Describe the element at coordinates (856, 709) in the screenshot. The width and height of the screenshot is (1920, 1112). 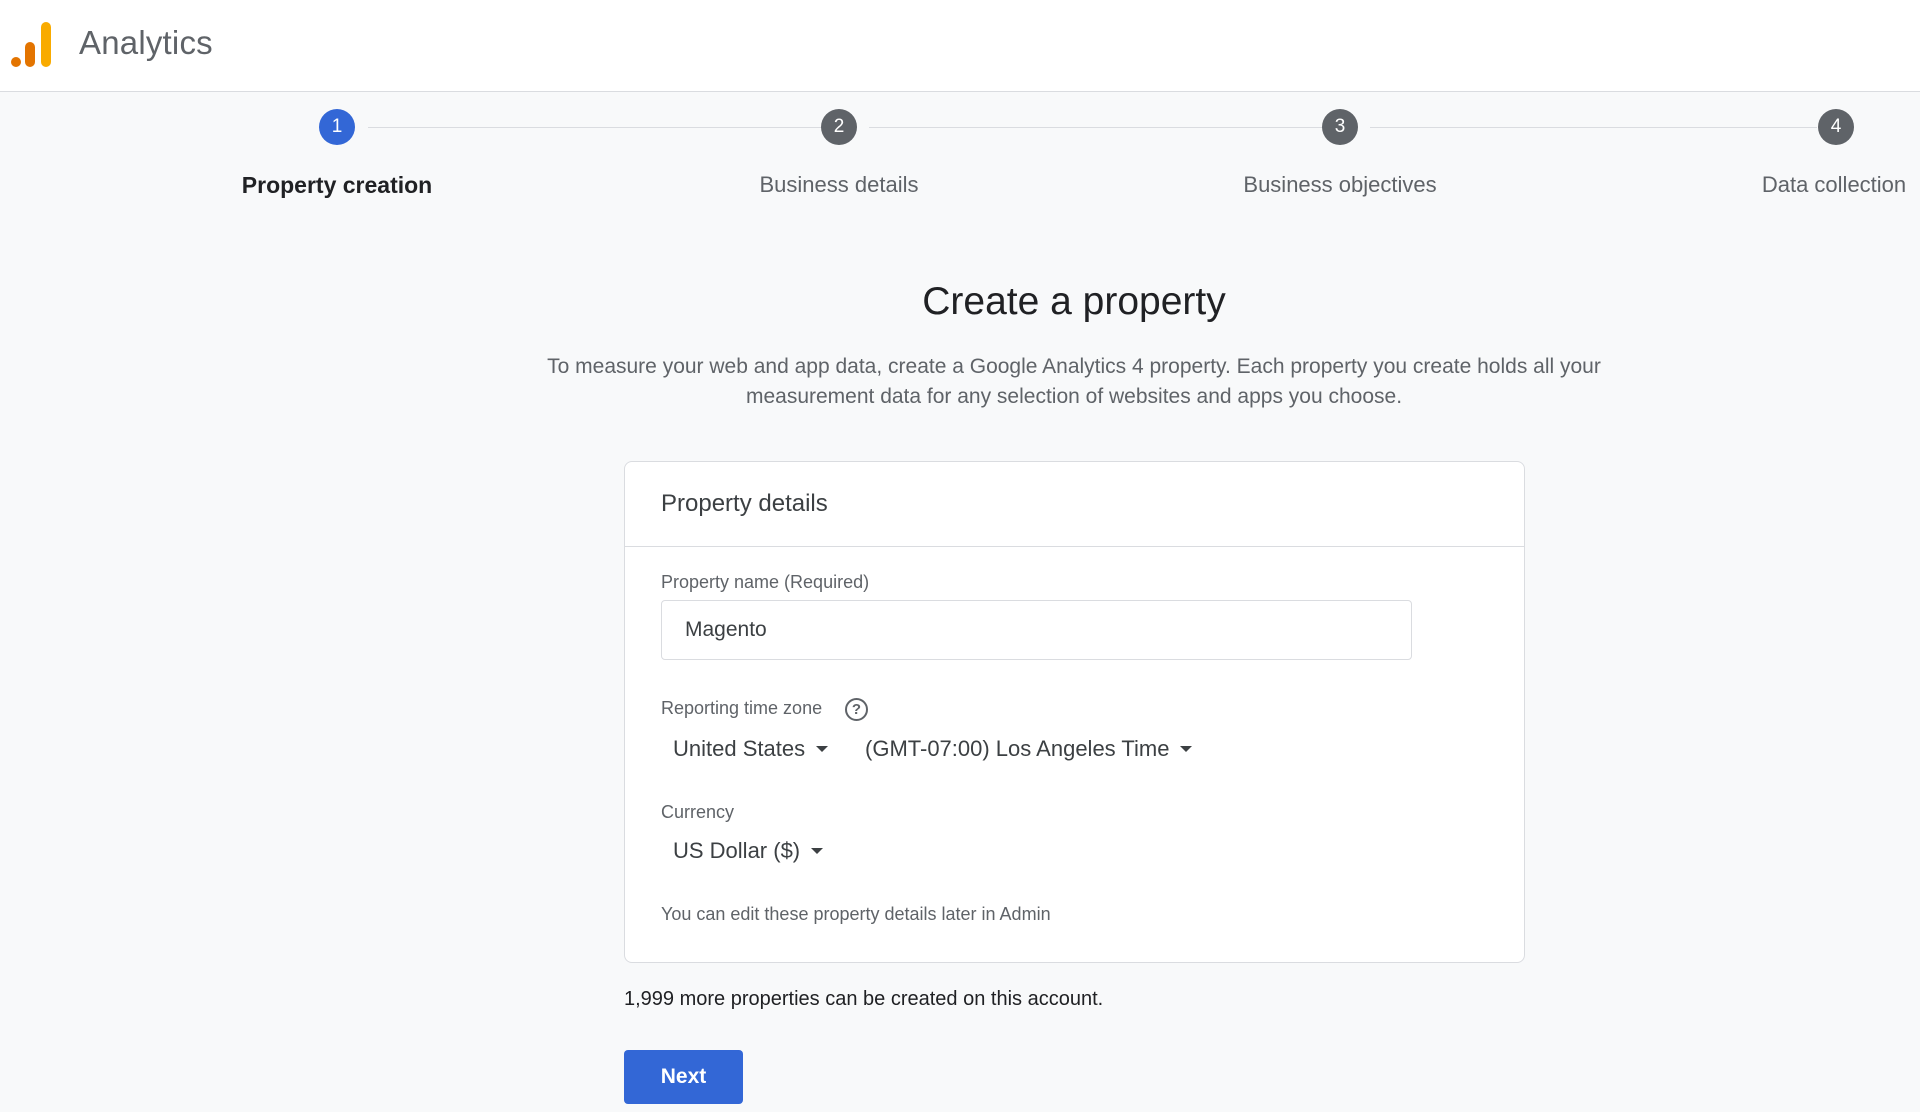
I see `help-icon: ?` at that location.